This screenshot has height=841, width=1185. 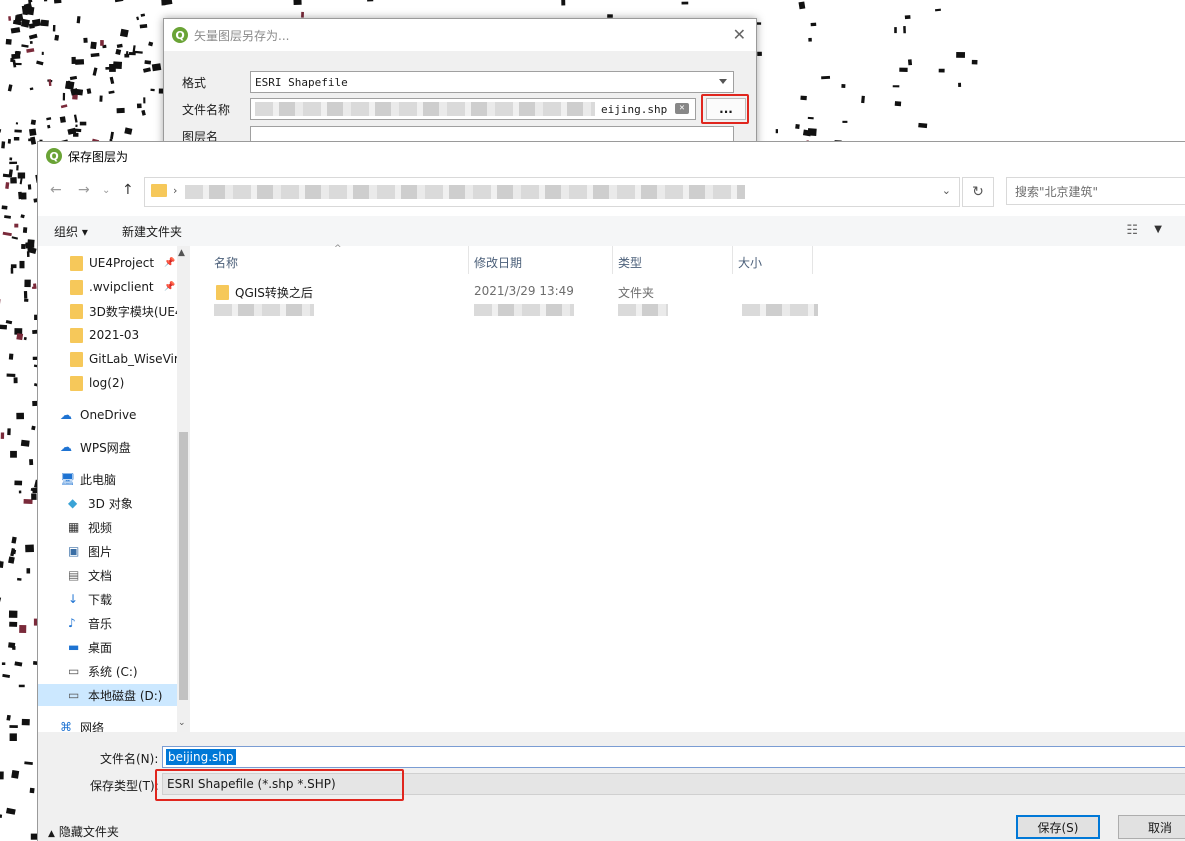 I want to click on sidebar-item: .wvipclient📌, so click(x=96, y=287).